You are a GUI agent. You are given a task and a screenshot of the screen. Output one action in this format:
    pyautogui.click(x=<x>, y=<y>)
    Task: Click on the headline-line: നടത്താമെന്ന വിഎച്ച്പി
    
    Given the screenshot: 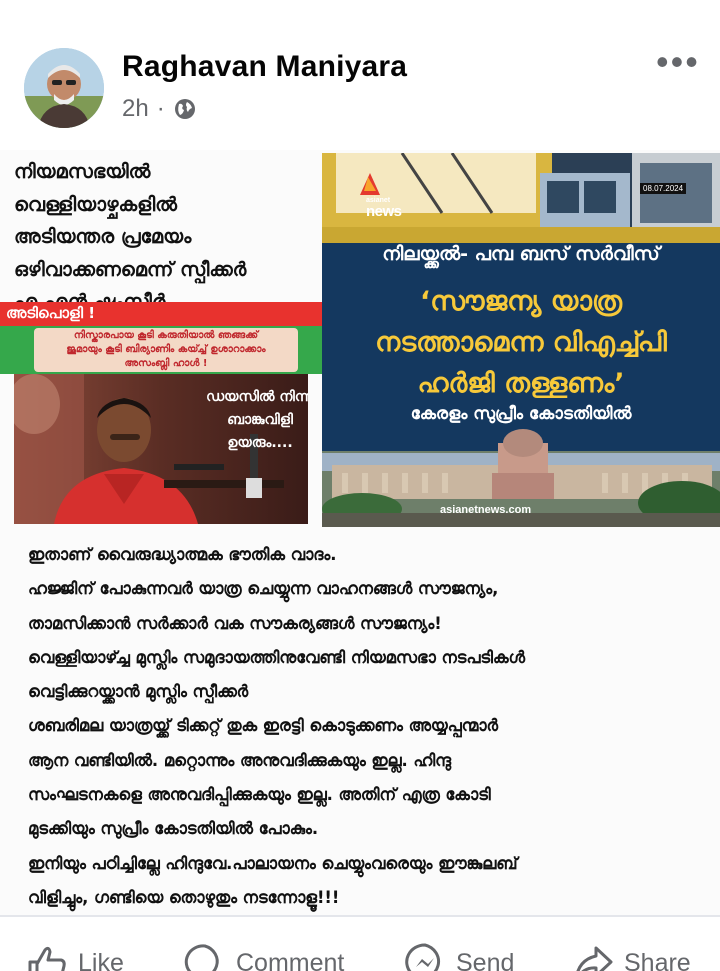 What is the action you would take?
    pyautogui.click(x=521, y=342)
    